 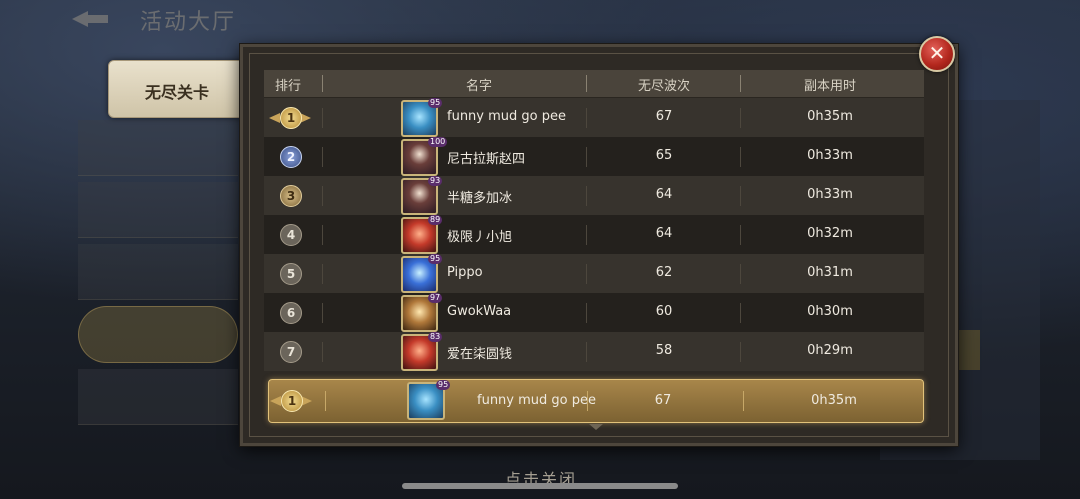 I want to click on table-row: 4 89 极限丿小旭 64 0h32m, so click(x=594, y=234).